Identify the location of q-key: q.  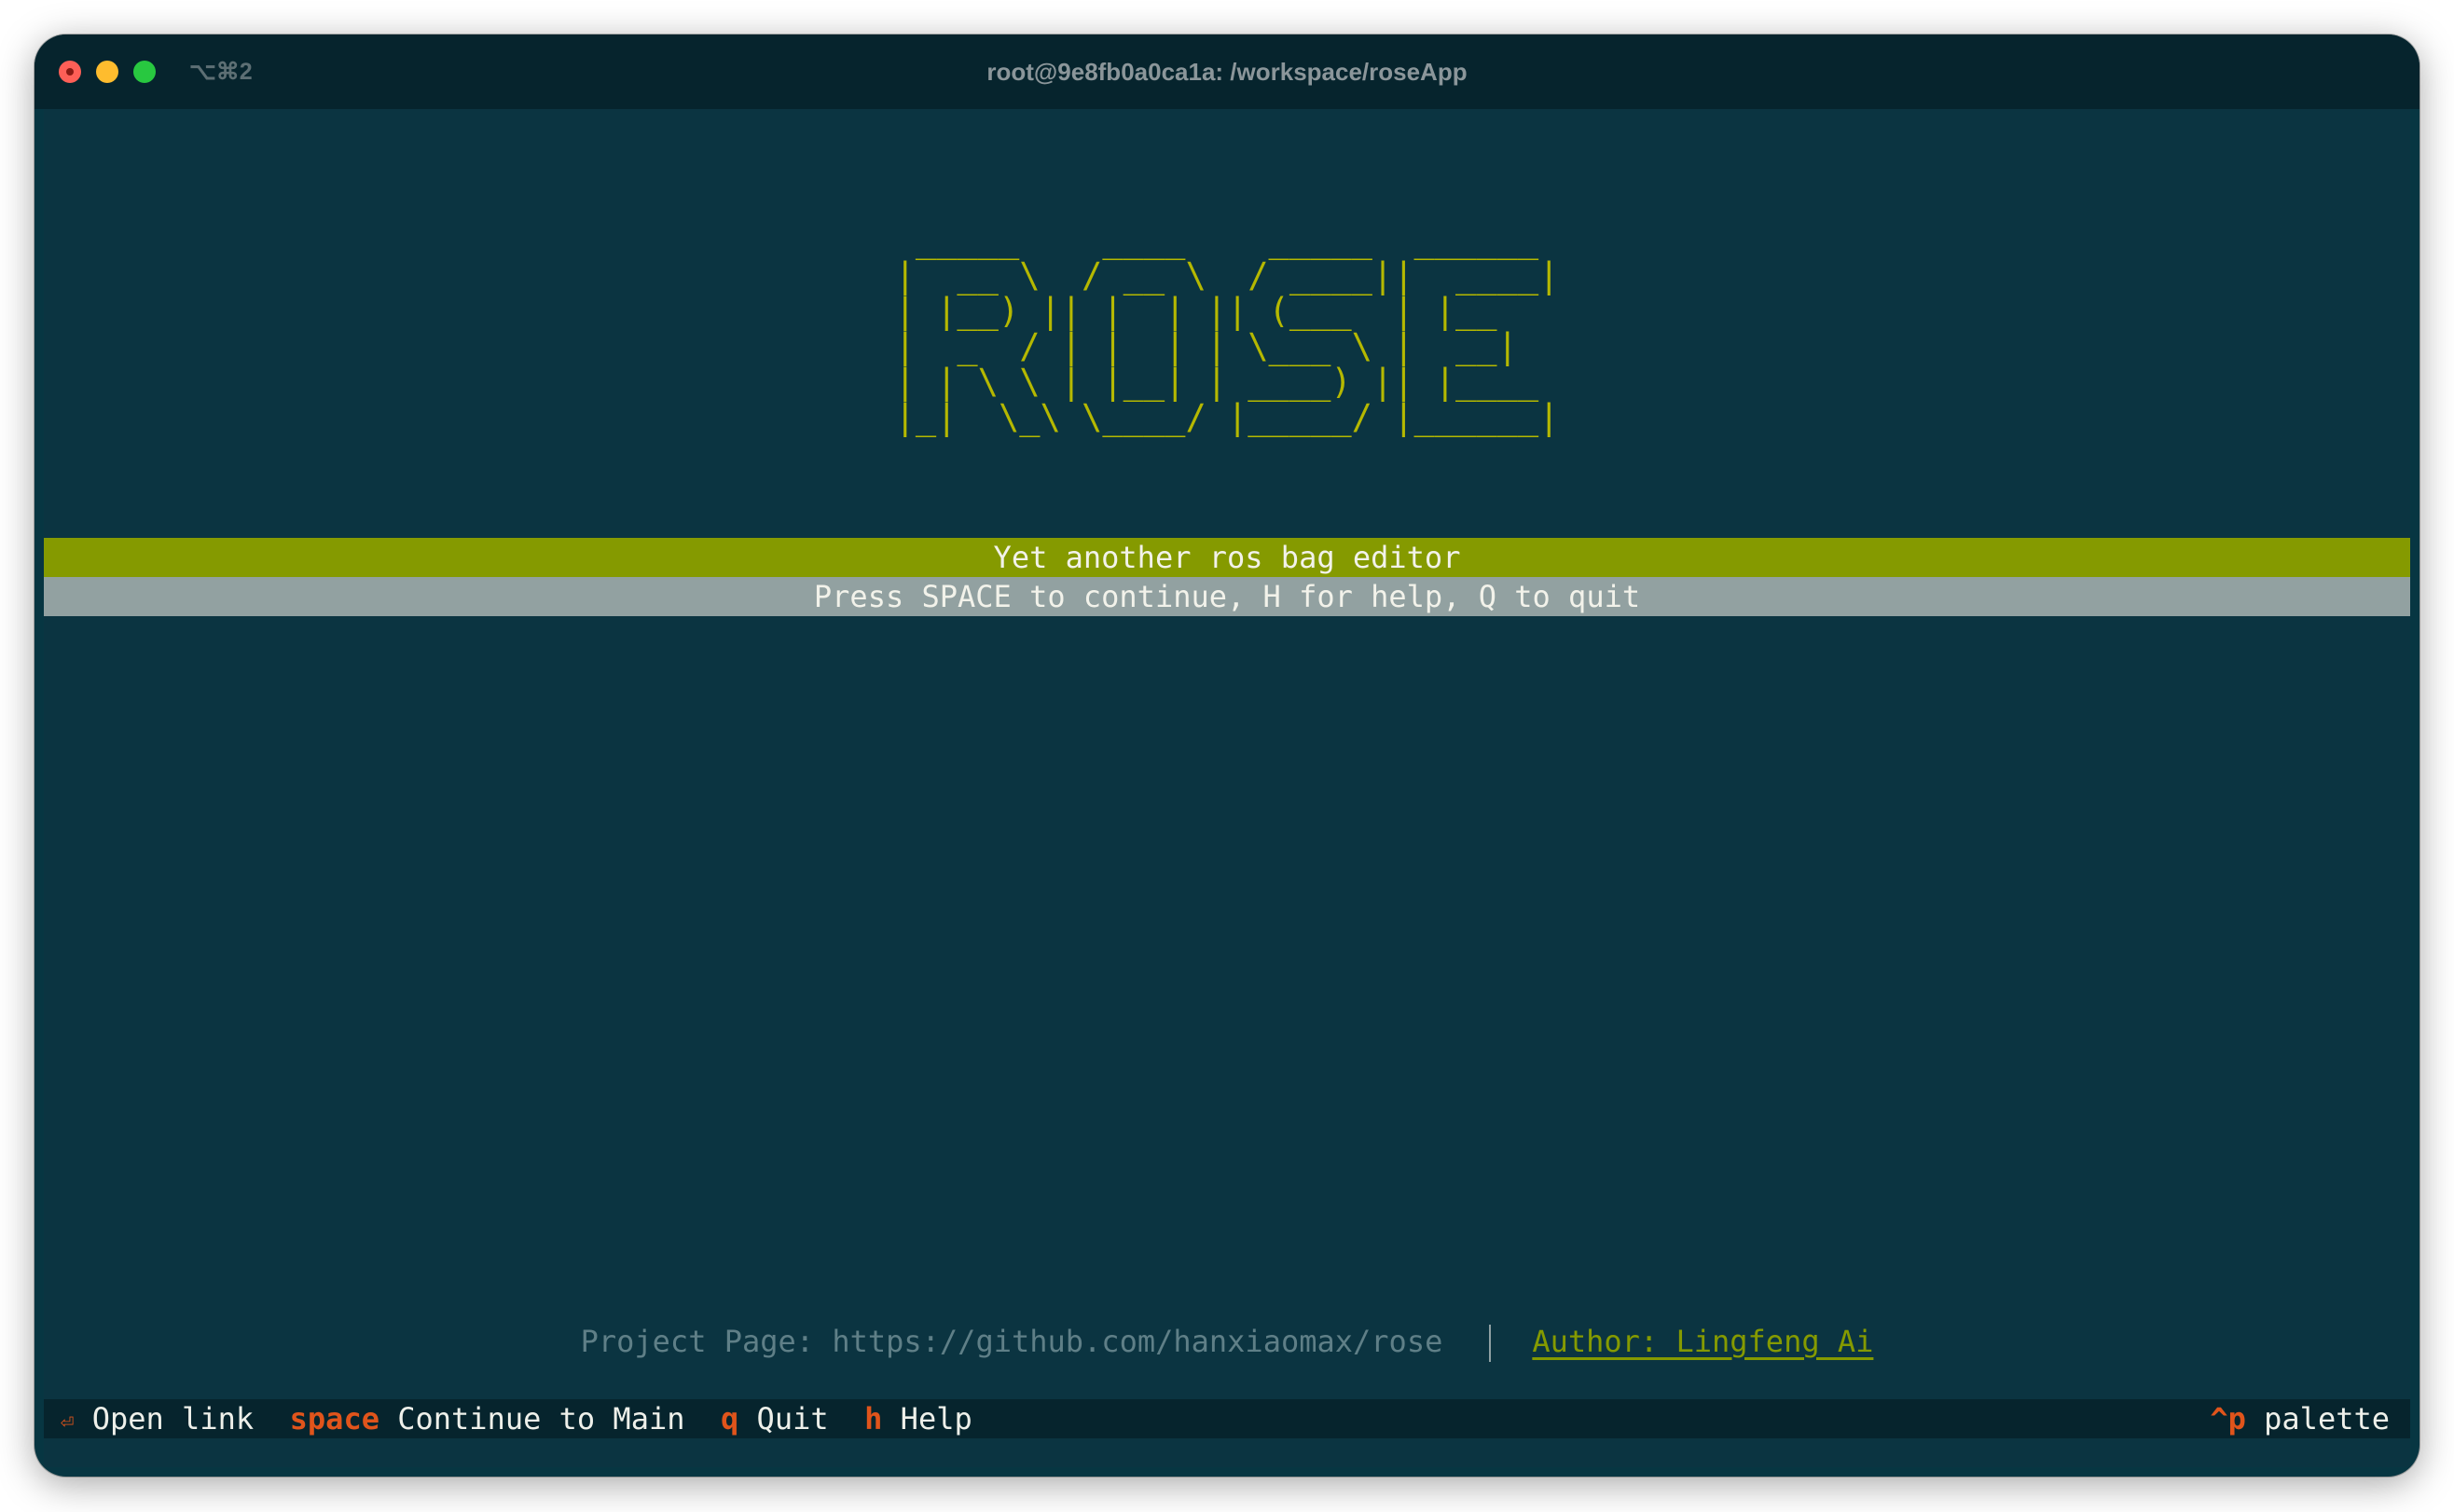
(730, 1419).